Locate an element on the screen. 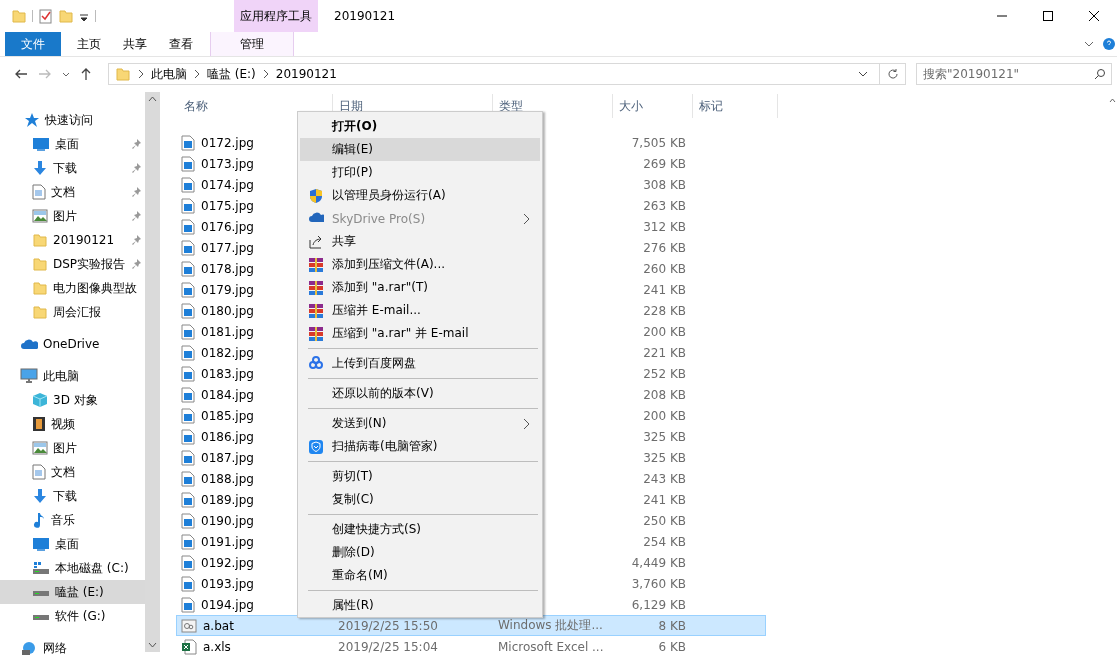 Image resolution: width=1117 pixels, height=666 pixels. file-name: 0181.jpg is located at coordinates (227, 331).